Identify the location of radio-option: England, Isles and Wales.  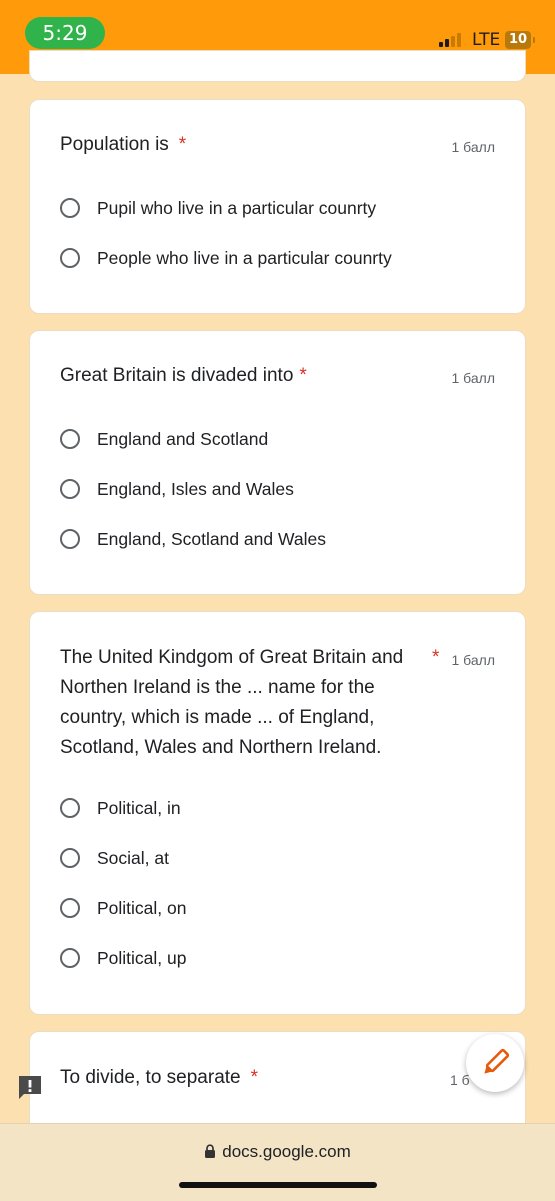
(177, 489).